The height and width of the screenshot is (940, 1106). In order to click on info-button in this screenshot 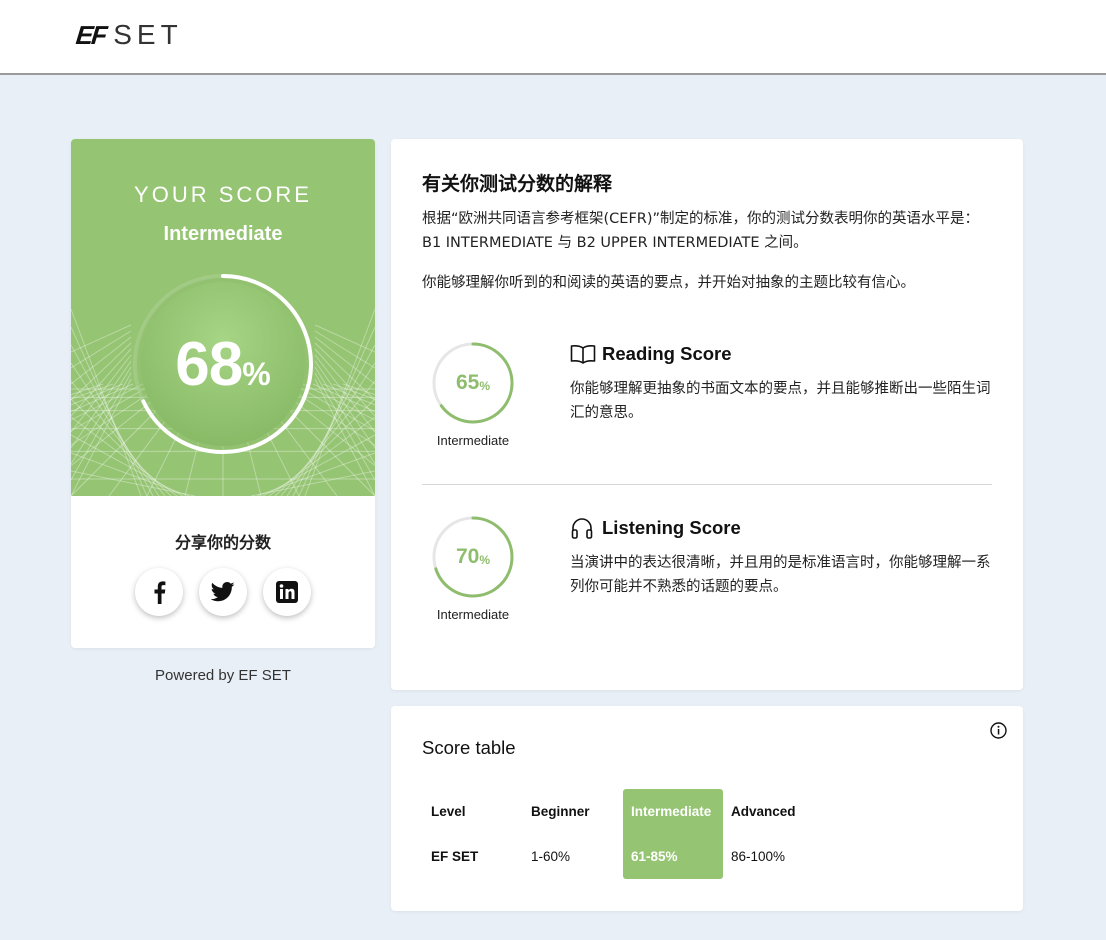, I will do `click(998, 730)`.